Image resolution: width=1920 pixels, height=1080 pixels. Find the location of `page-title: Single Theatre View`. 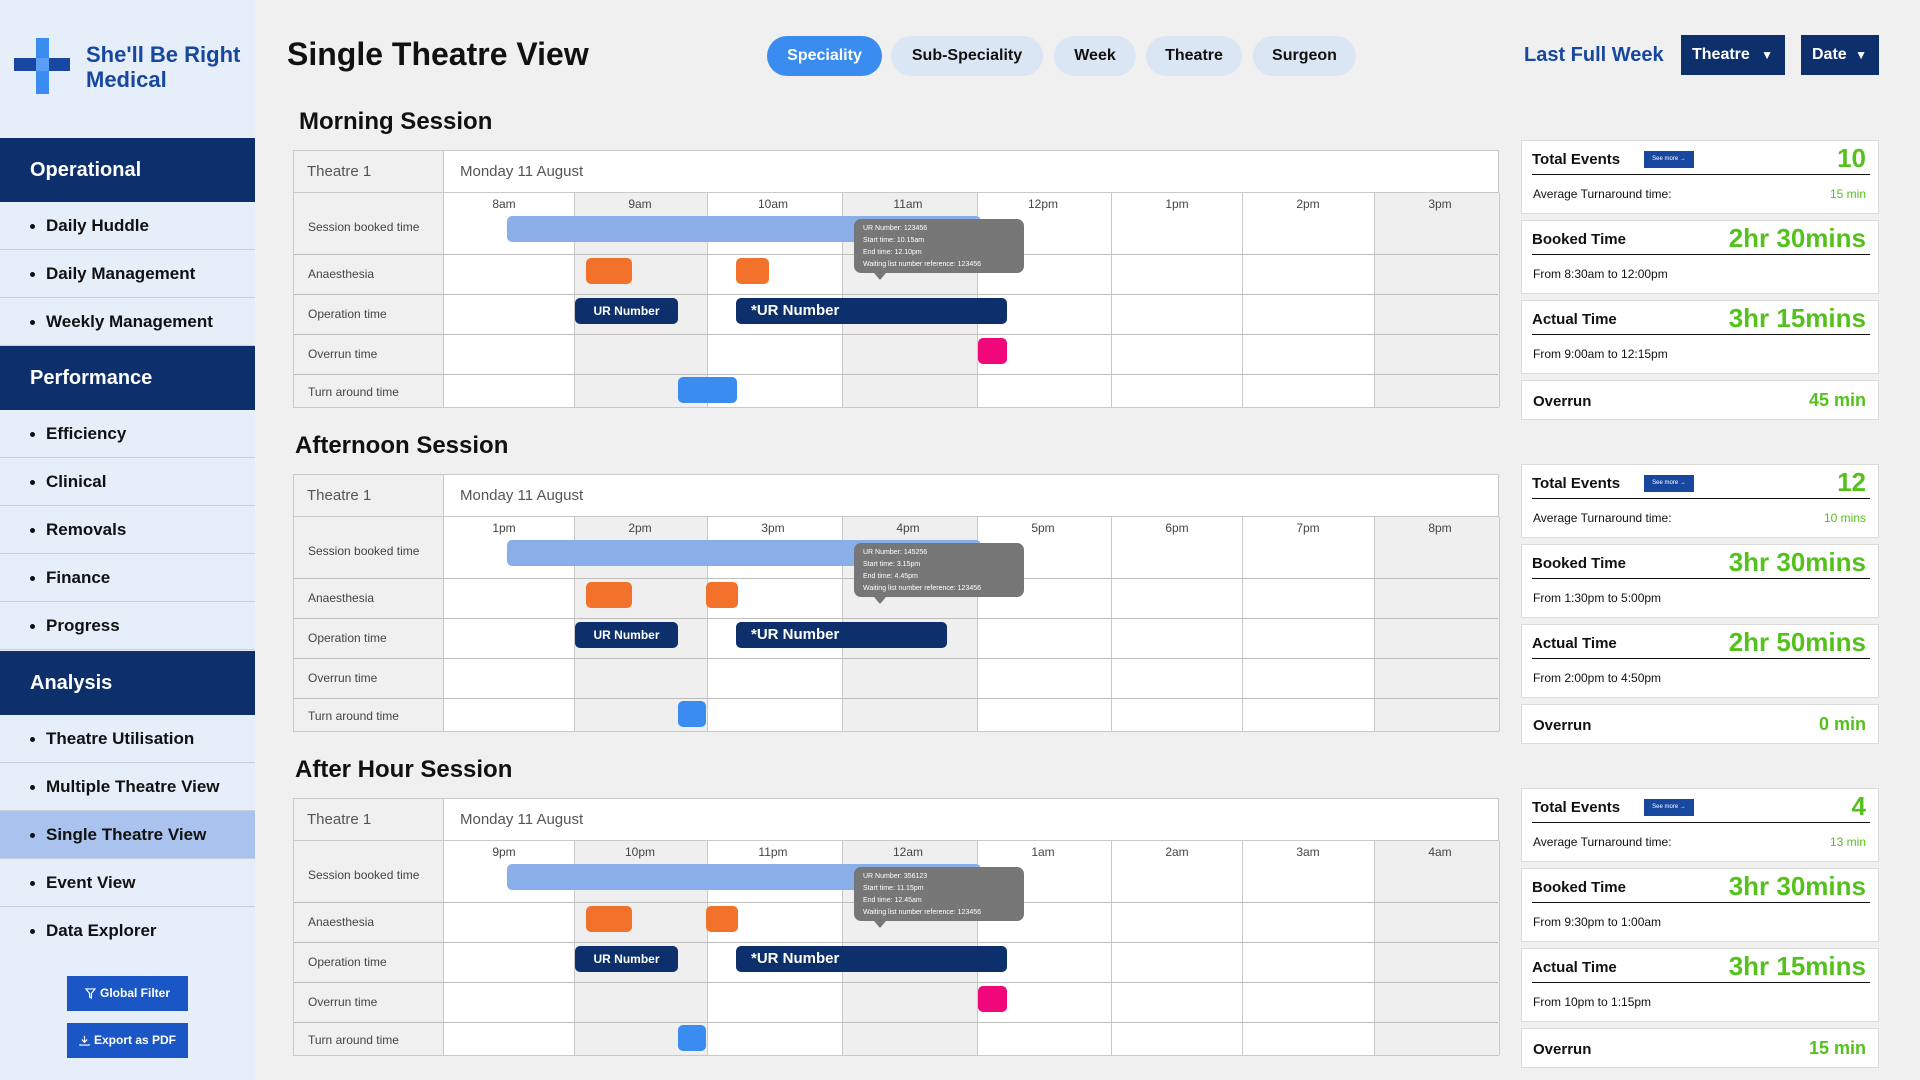

page-title: Single Theatre View is located at coordinates (438, 54).